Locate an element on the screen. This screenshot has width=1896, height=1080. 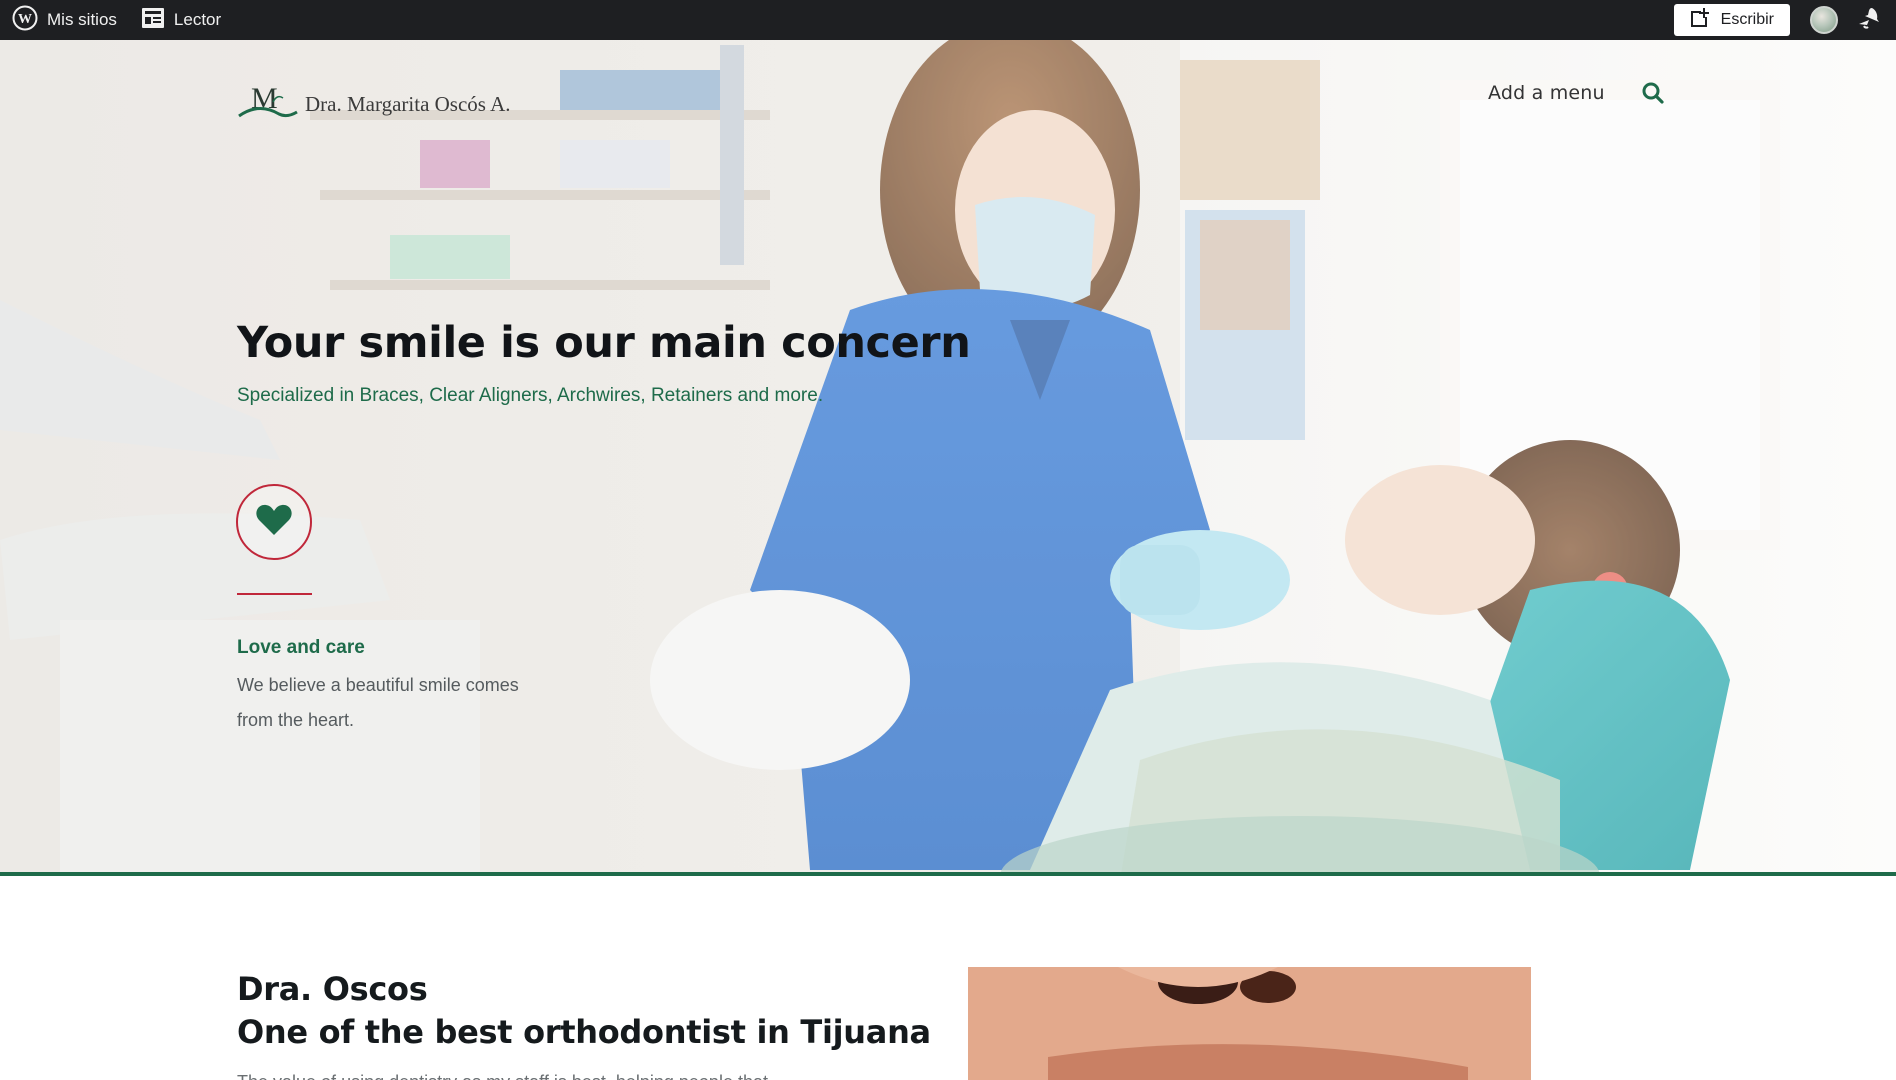
heart-icon is located at coordinates (274, 522).